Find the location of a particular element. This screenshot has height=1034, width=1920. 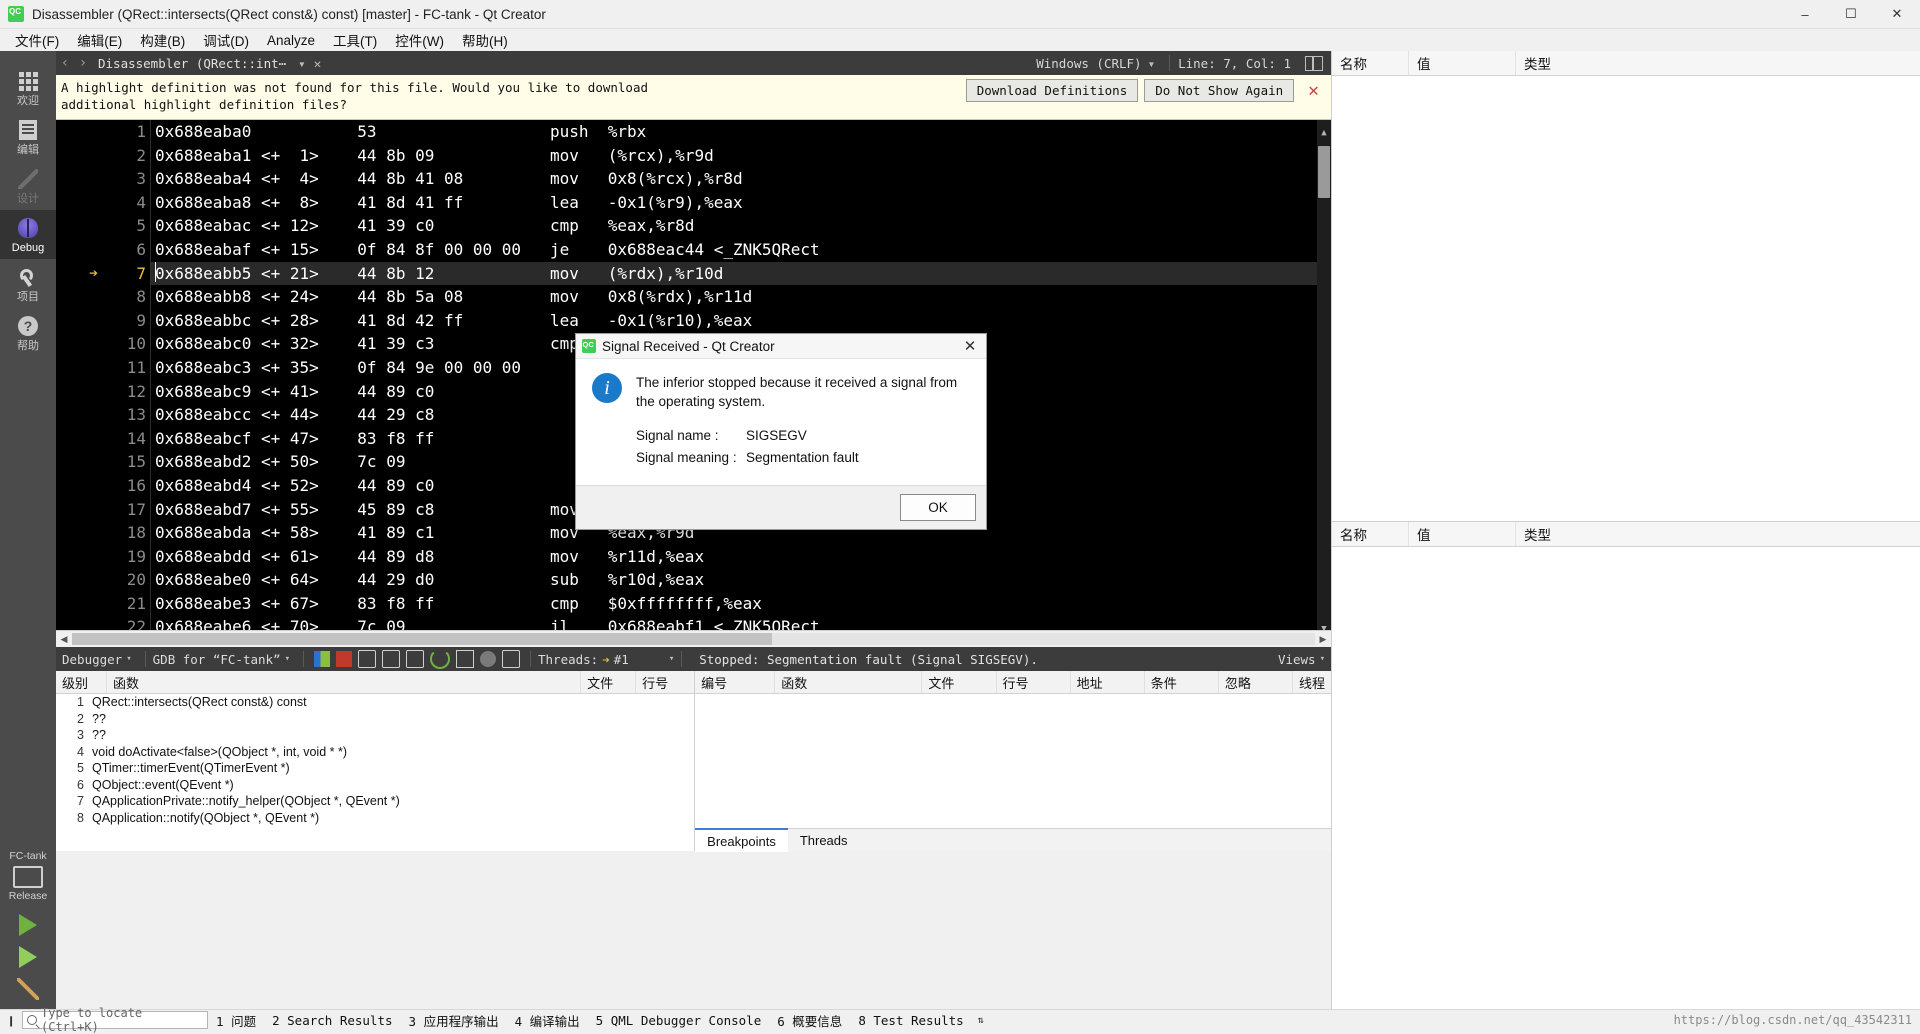

locals-col-name: 名称 is located at coordinates (1370, 63).